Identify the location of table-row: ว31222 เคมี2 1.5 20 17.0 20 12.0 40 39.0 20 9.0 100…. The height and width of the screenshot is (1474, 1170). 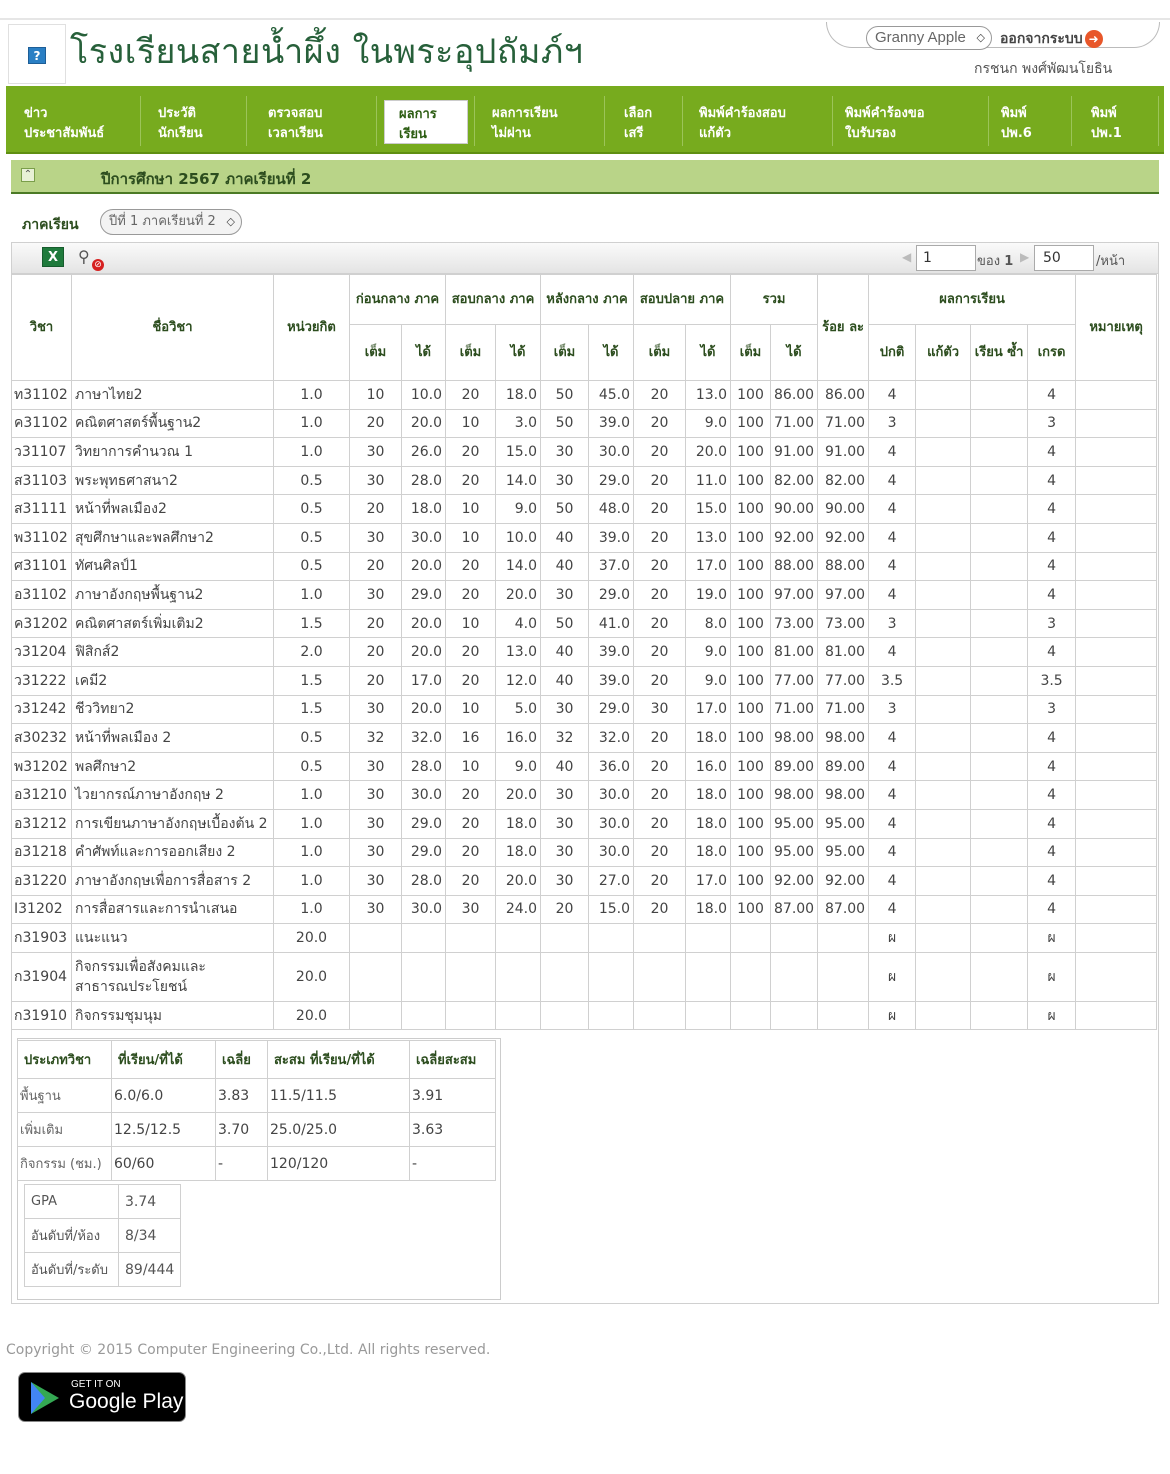
(584, 680).